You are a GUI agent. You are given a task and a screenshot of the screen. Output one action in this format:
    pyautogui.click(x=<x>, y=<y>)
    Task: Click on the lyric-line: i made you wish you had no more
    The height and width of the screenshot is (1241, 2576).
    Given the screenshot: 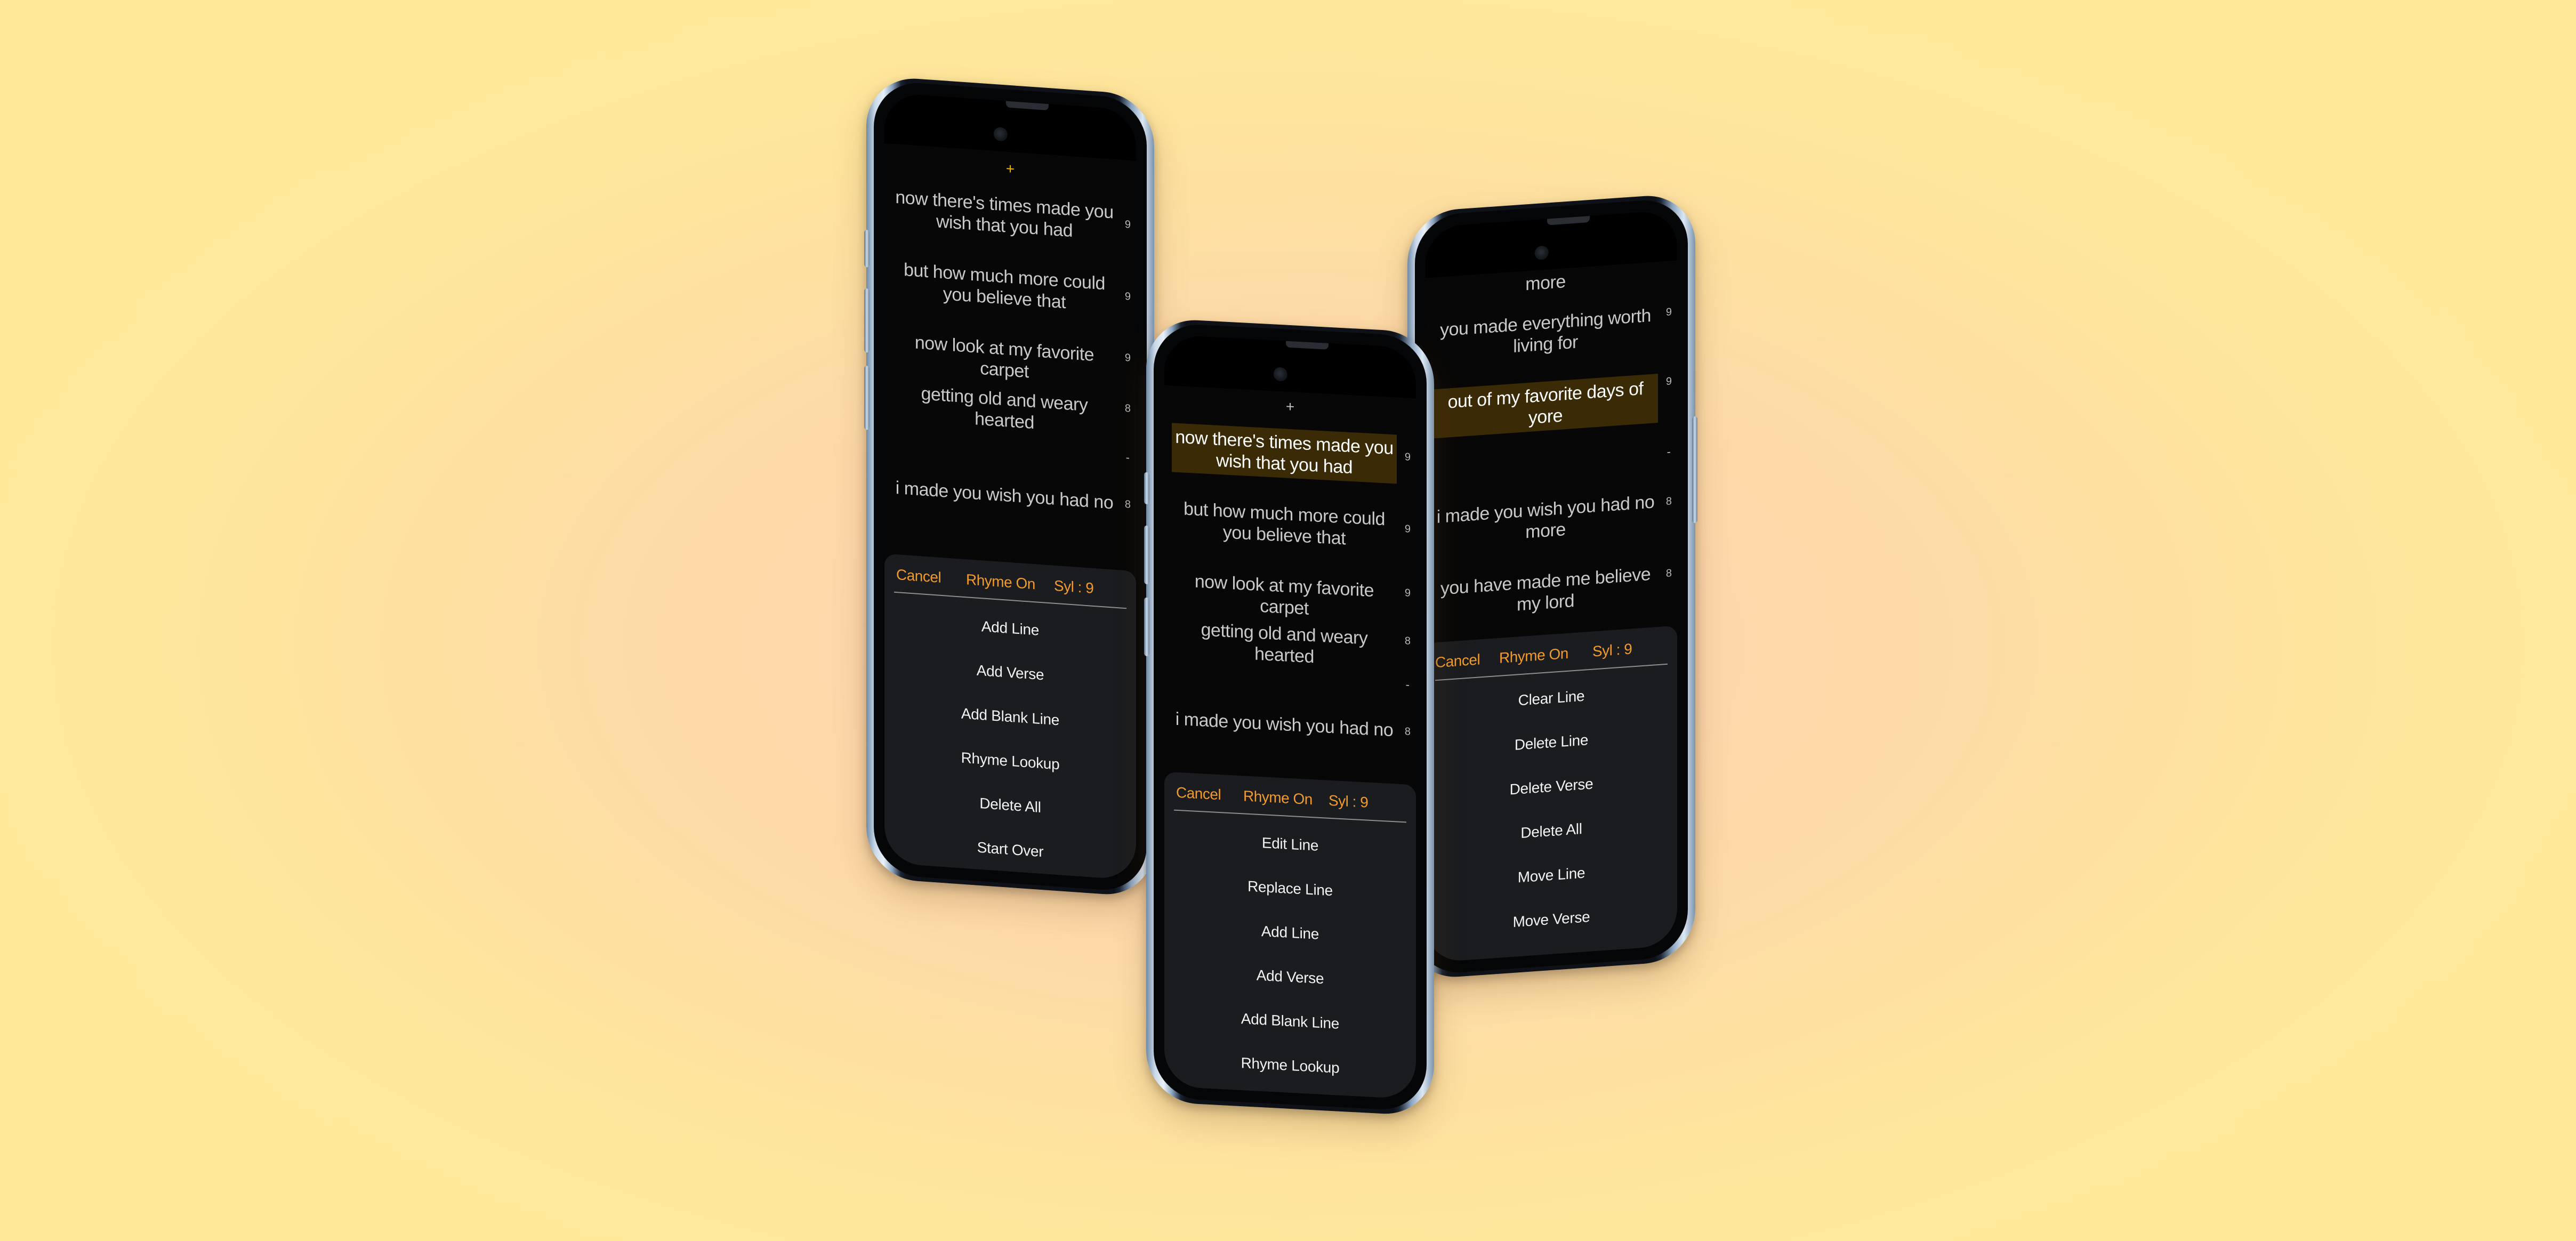 What is the action you would take?
    pyautogui.click(x=1545, y=520)
    